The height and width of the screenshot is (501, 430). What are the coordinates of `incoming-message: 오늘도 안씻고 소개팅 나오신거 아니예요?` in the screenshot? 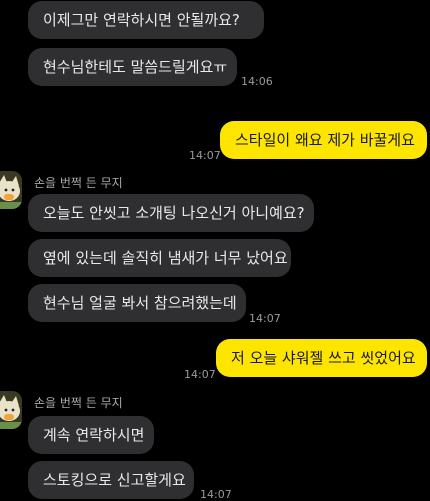 It's located at (171, 213).